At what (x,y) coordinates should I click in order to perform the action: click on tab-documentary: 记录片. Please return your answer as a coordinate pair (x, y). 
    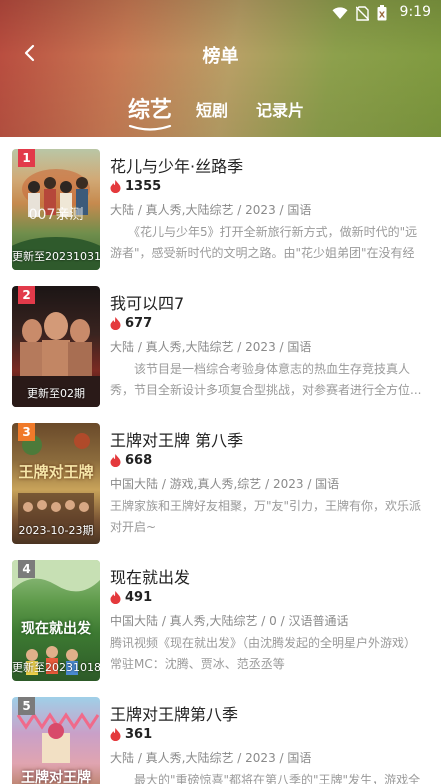
    Looking at the image, I should click on (280, 109).